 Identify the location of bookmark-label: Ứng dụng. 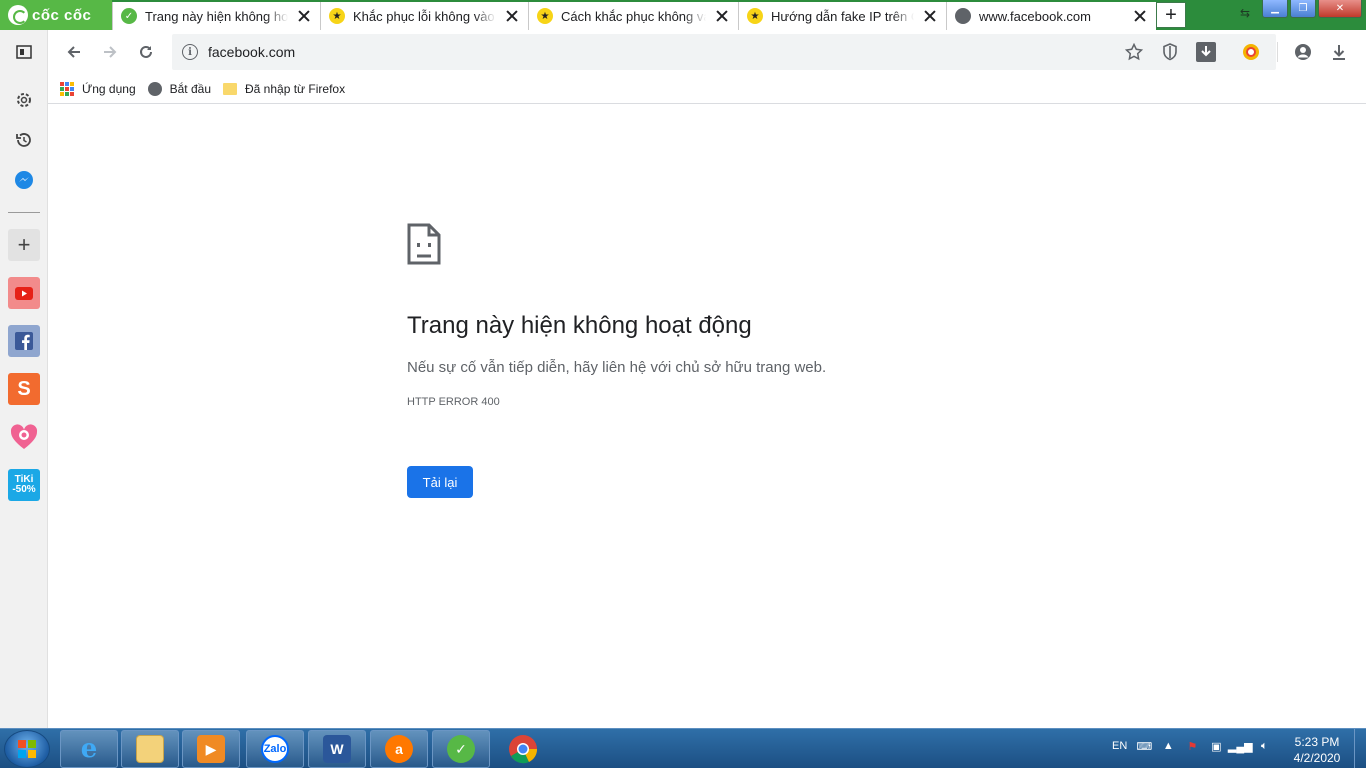
(109, 88).